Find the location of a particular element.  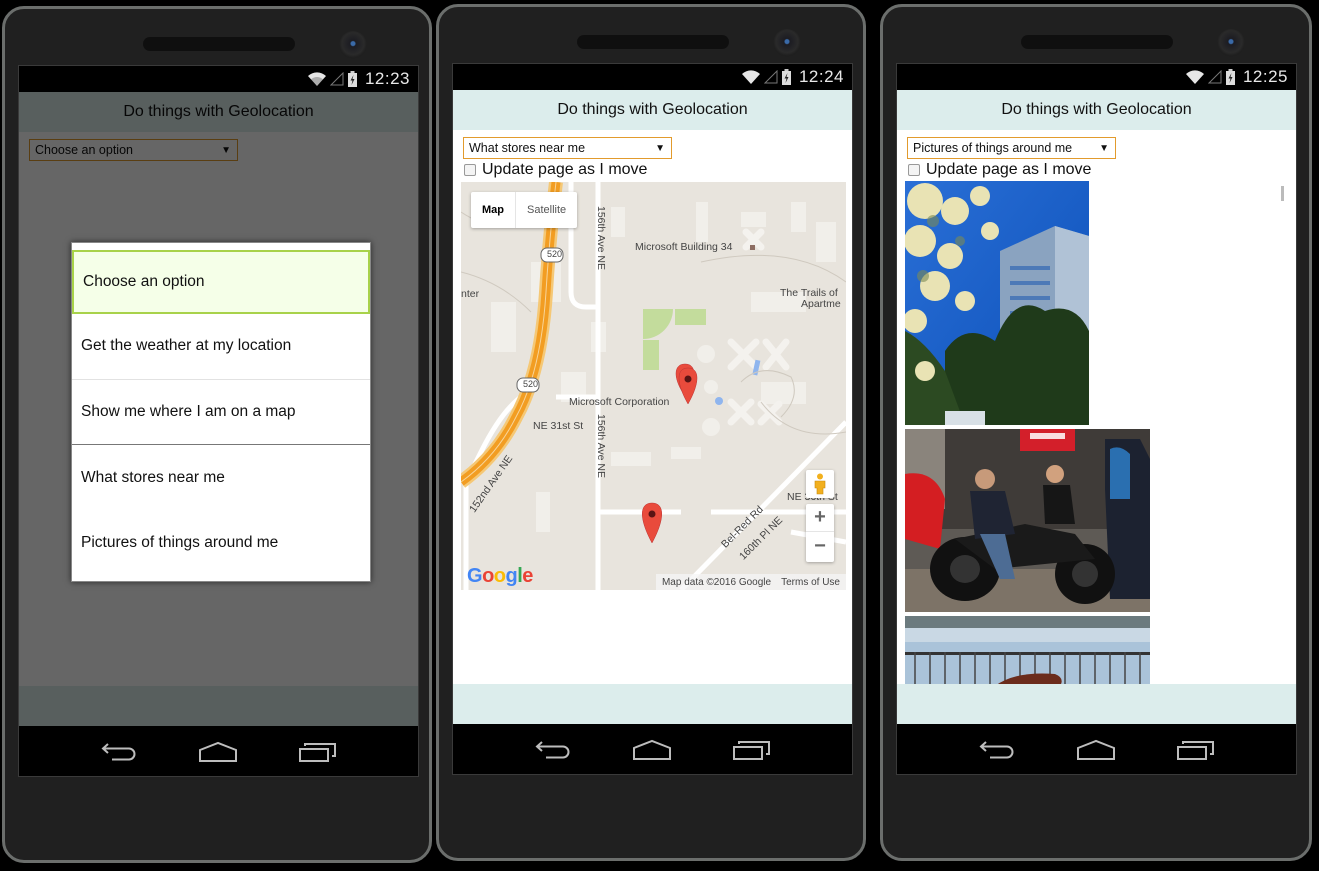

option-map: Show me where I am on a map is located at coordinates (221, 412).